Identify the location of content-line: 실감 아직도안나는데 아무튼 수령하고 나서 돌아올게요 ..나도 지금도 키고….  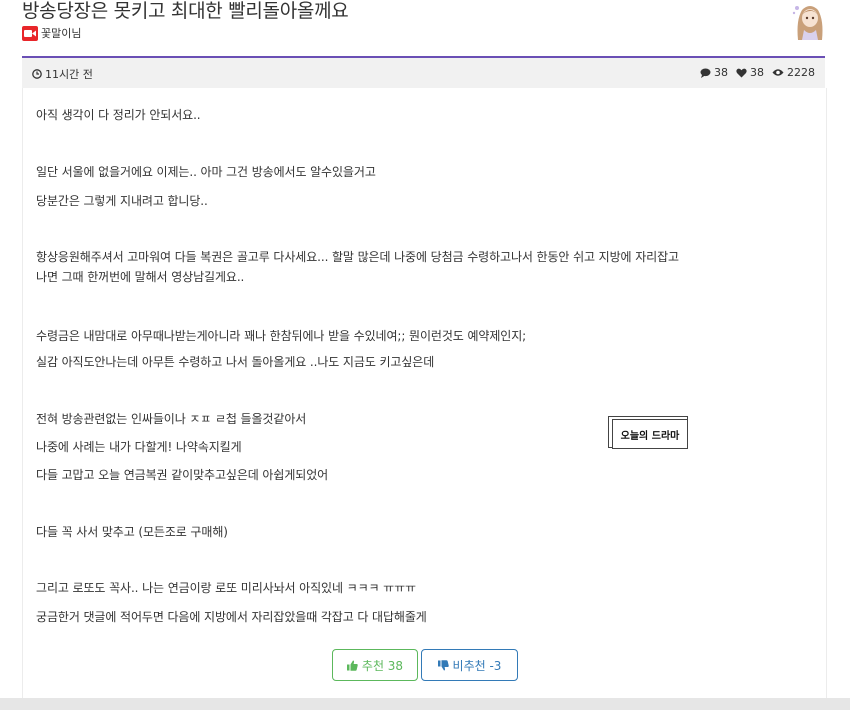
(235, 362).